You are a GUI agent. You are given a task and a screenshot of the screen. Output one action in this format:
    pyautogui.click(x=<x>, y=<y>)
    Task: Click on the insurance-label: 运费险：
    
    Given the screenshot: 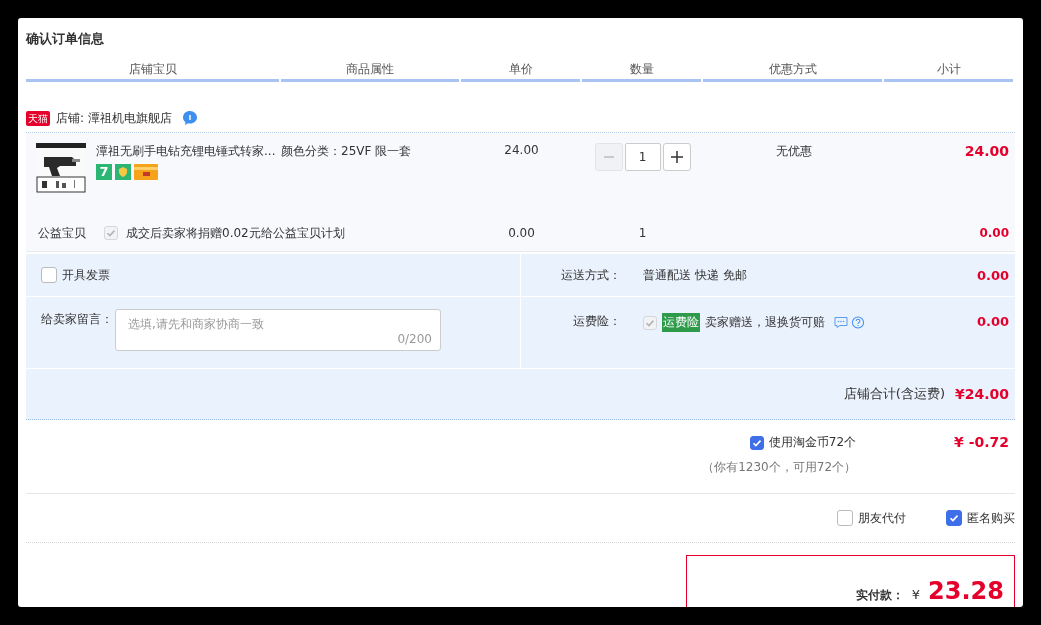 What is the action you would take?
    pyautogui.click(x=596, y=321)
    